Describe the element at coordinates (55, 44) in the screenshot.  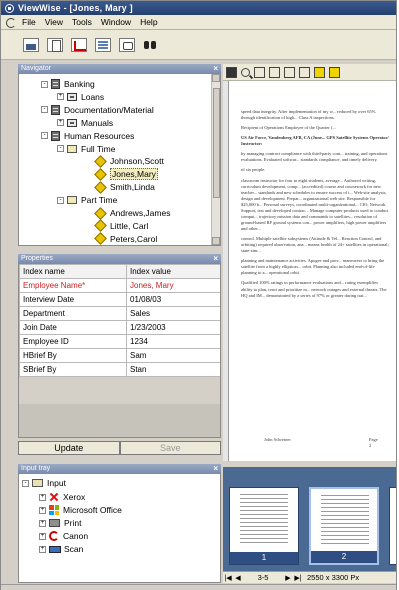
I see `document-icon` at that location.